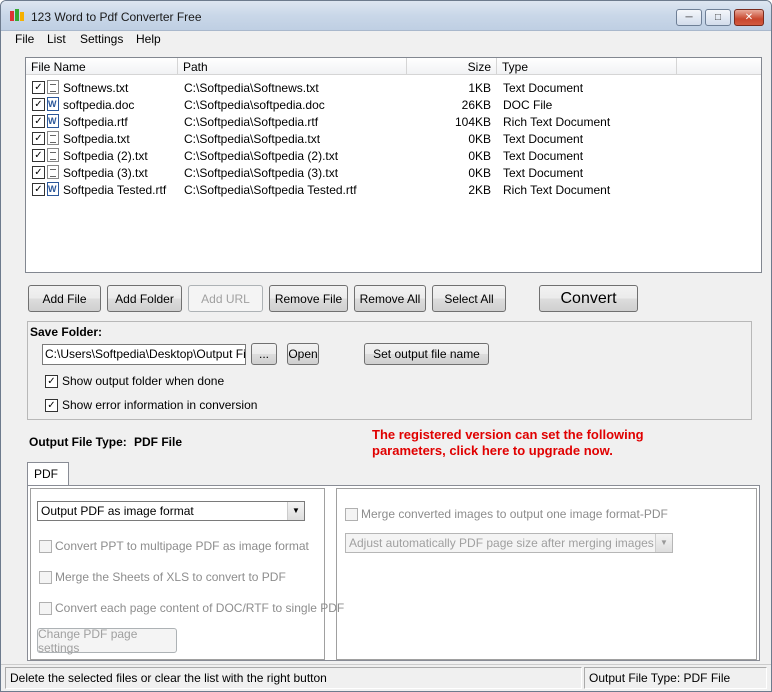  What do you see at coordinates (158, 442) in the screenshot?
I see `output-file-type-value: PDF File` at bounding box center [158, 442].